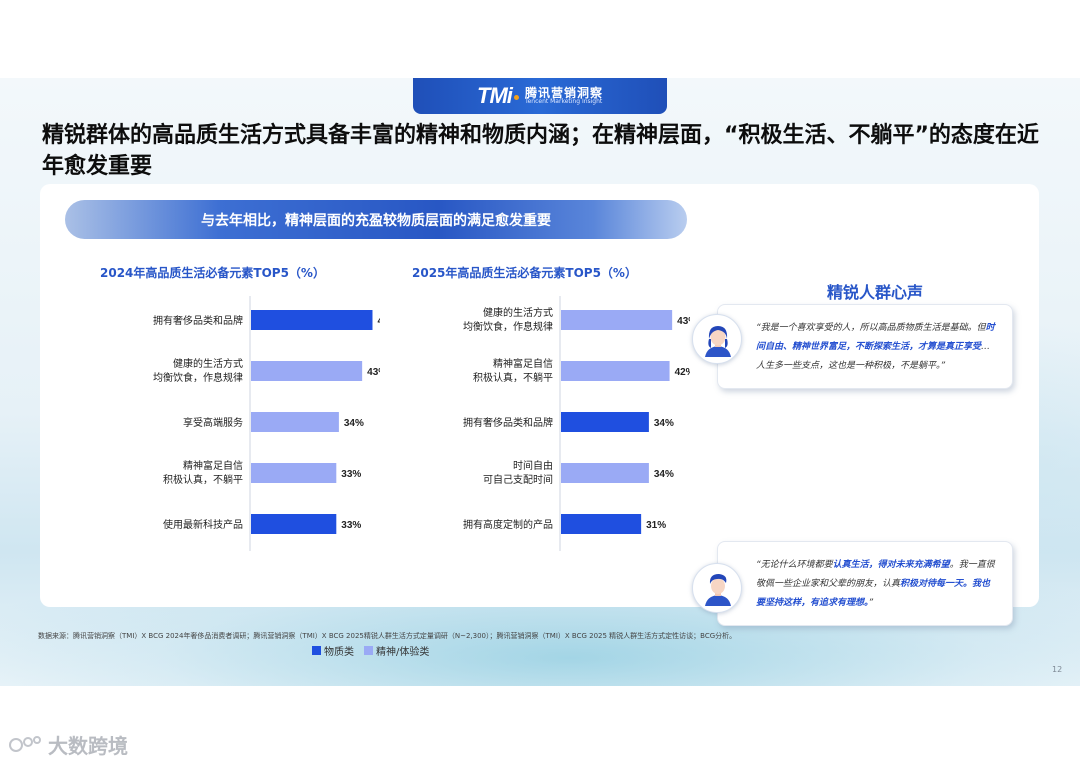  Describe the element at coordinates (524, 273) in the screenshot. I see `chart-2025-title: 2025年高品质生活必备元素TOP5（%）` at that location.